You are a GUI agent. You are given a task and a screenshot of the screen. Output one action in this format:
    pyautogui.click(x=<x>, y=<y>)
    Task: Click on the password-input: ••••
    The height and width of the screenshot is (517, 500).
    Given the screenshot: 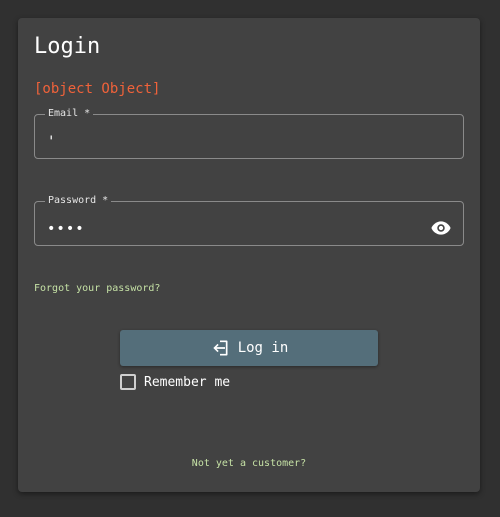 What is the action you would take?
    pyautogui.click(x=66, y=229)
    